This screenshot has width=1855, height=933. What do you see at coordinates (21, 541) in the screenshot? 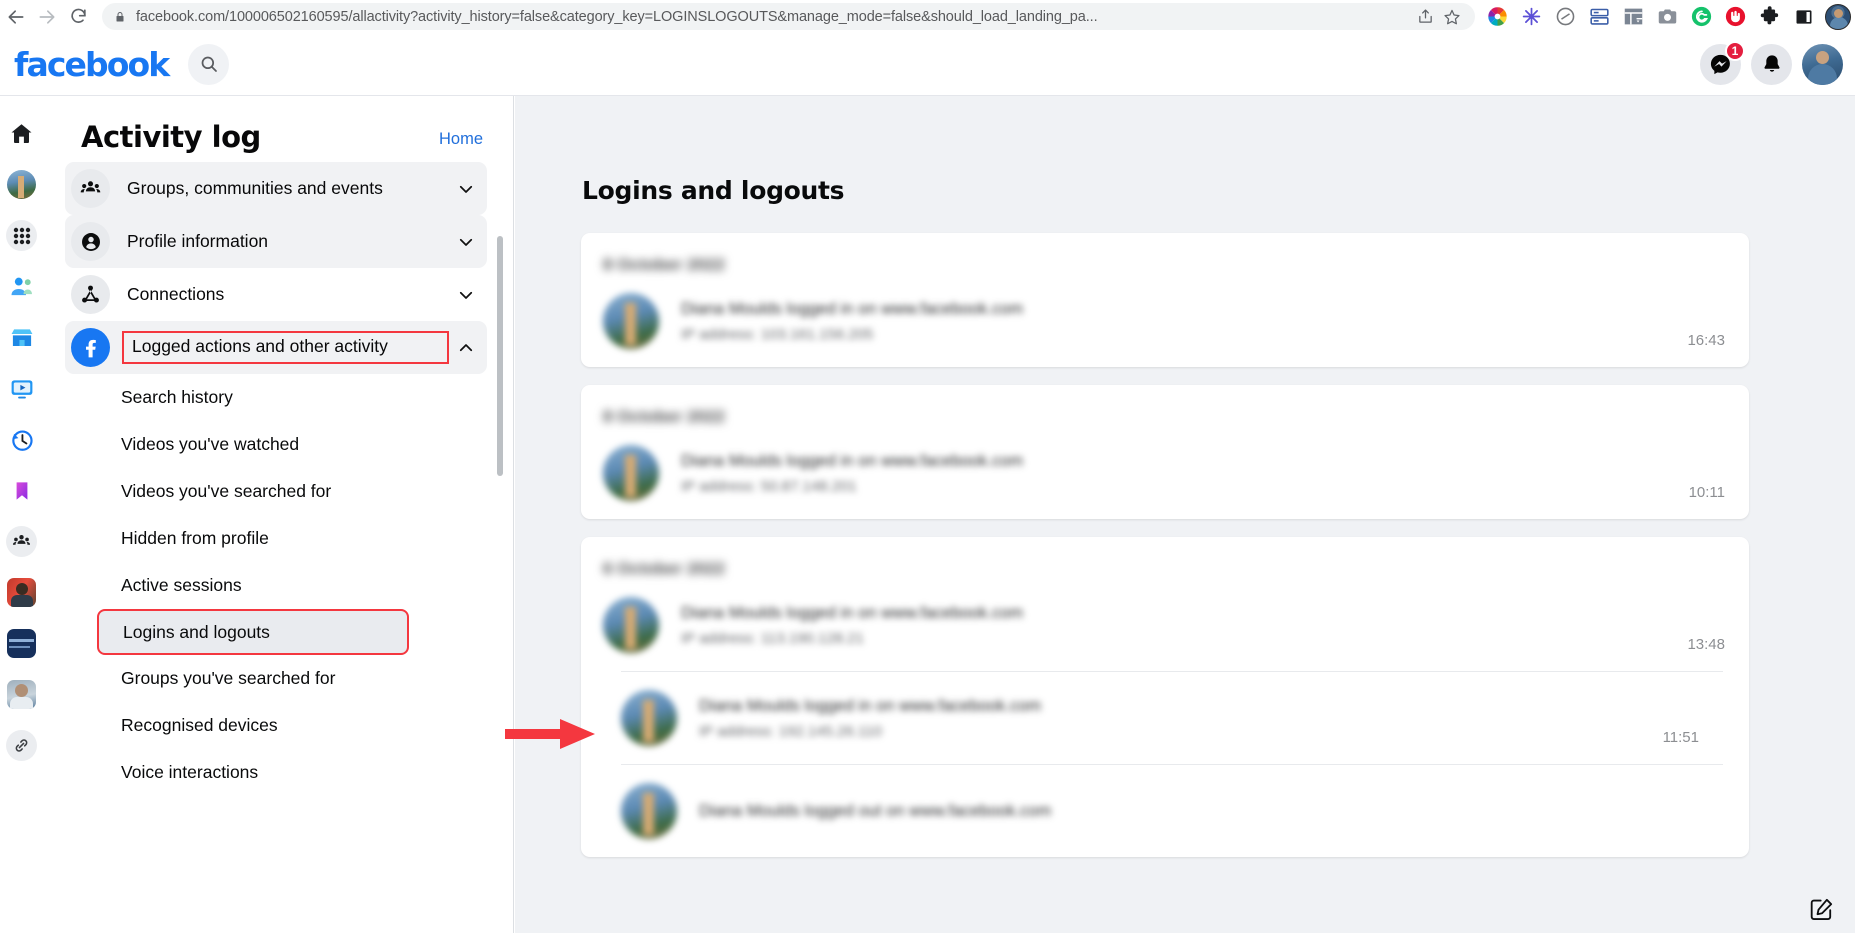
I see `groups-icon` at bounding box center [21, 541].